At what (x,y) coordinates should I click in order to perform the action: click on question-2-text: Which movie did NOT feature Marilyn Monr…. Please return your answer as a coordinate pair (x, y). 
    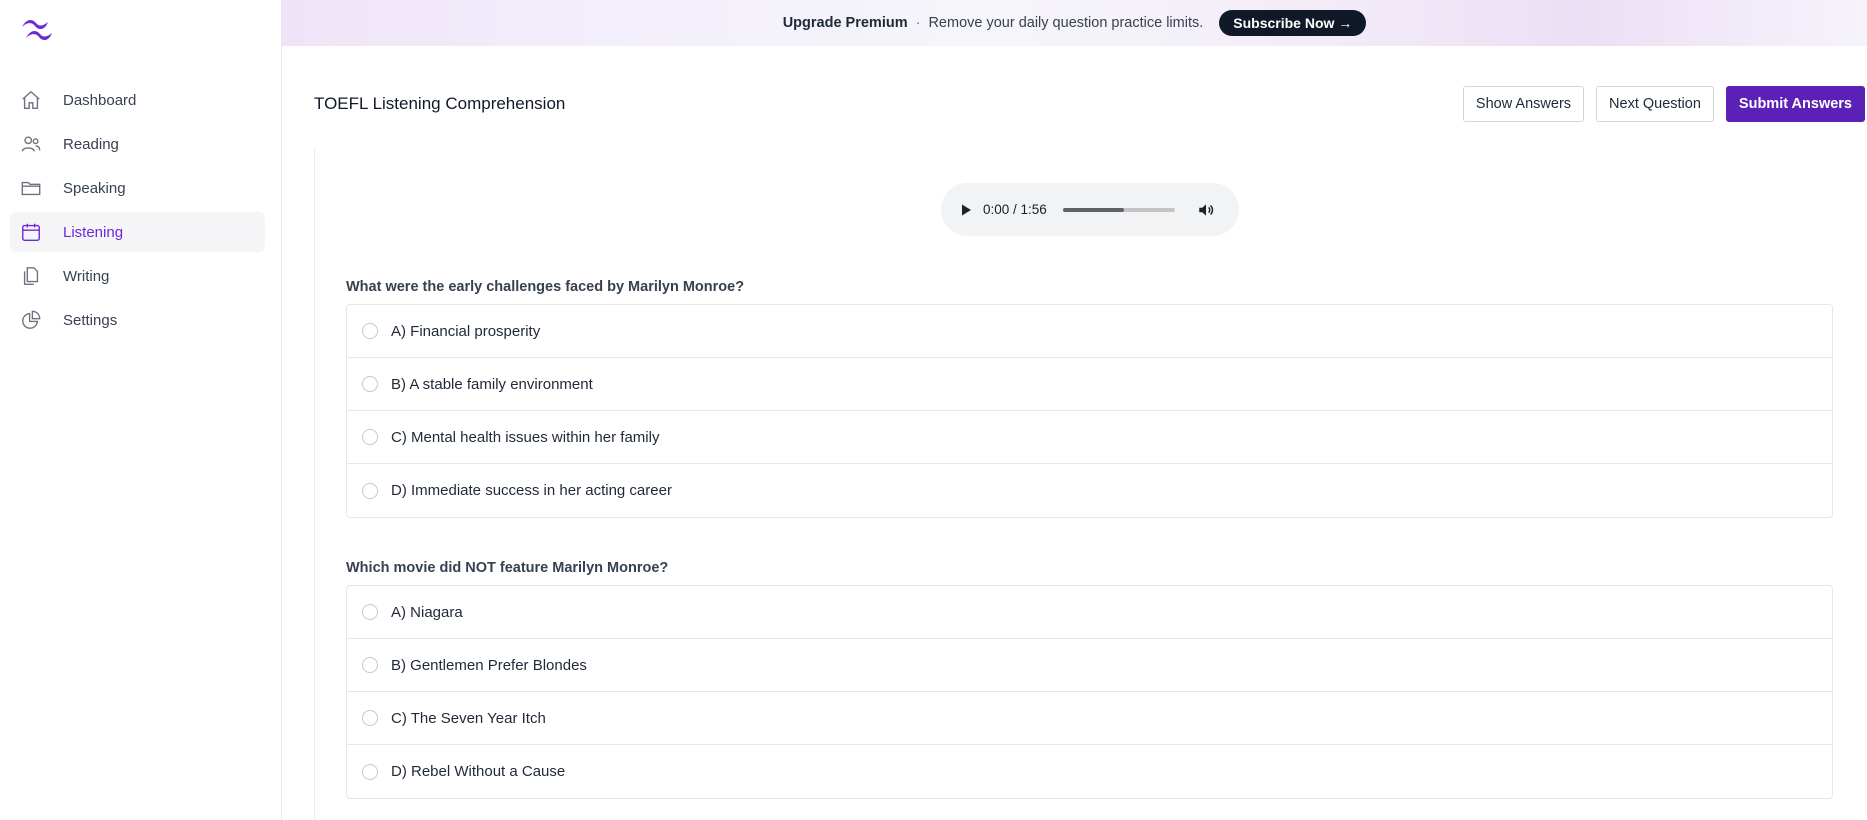
    Looking at the image, I should click on (507, 568).